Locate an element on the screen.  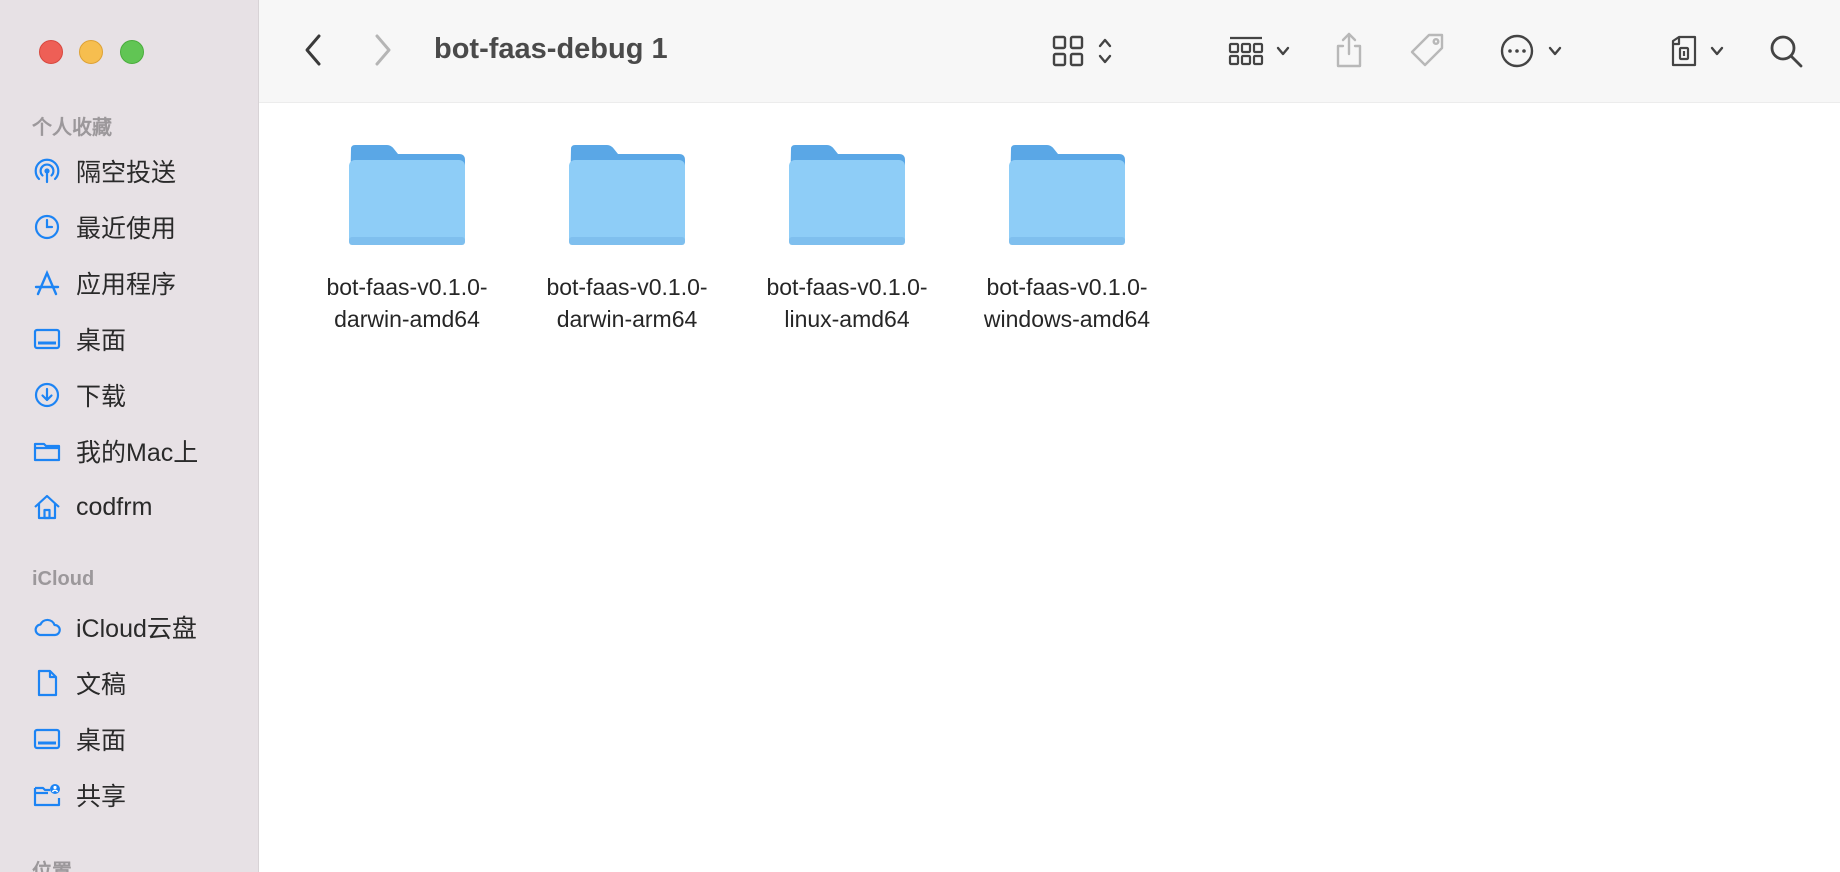
folder-item: bot-faas-v0.1.0- darwin-amd64 is located at coordinates (407, 243).